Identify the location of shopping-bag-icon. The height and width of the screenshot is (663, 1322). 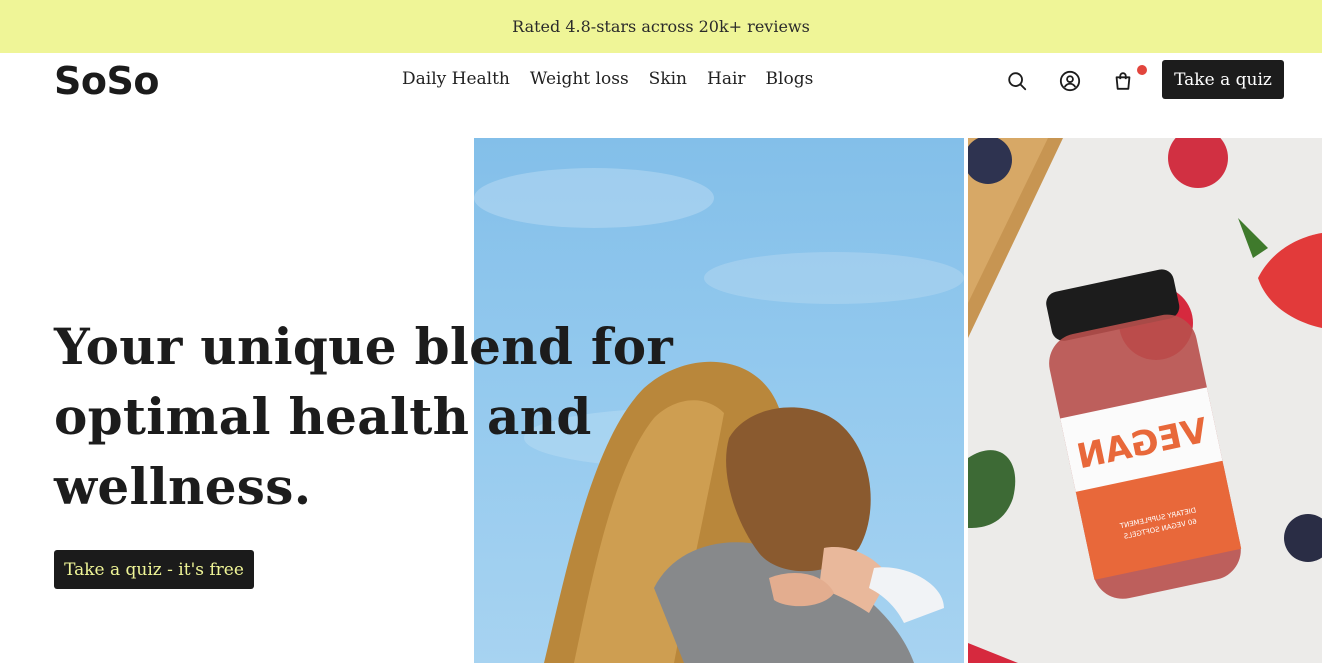
(1123, 81).